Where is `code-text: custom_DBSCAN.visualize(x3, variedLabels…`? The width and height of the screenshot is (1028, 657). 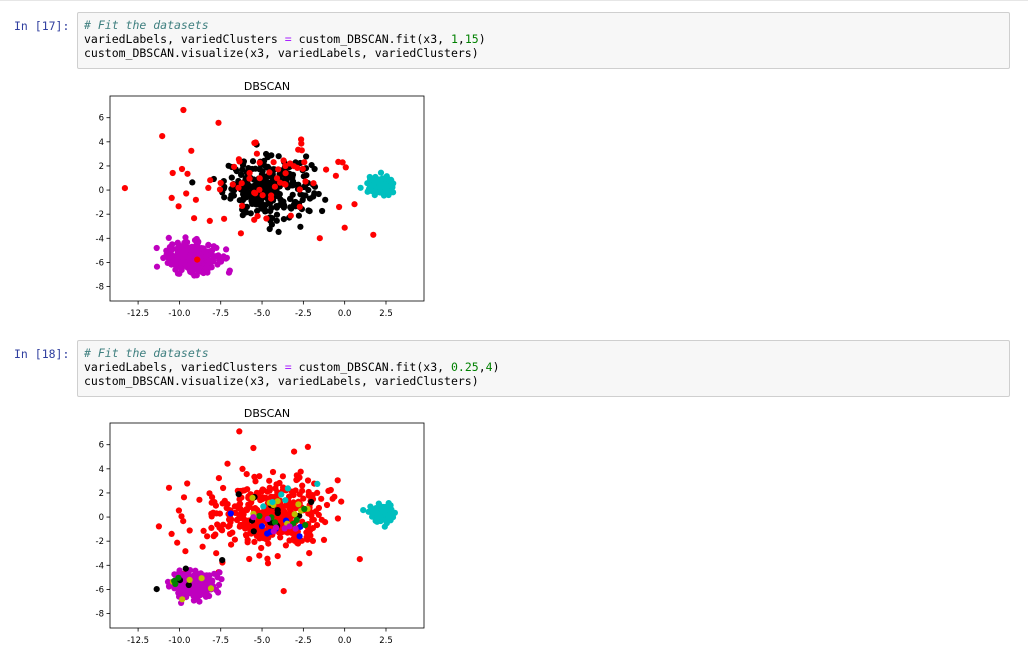
code-text: custom_DBSCAN.visualize(x3, variedLabels… is located at coordinates (281, 53).